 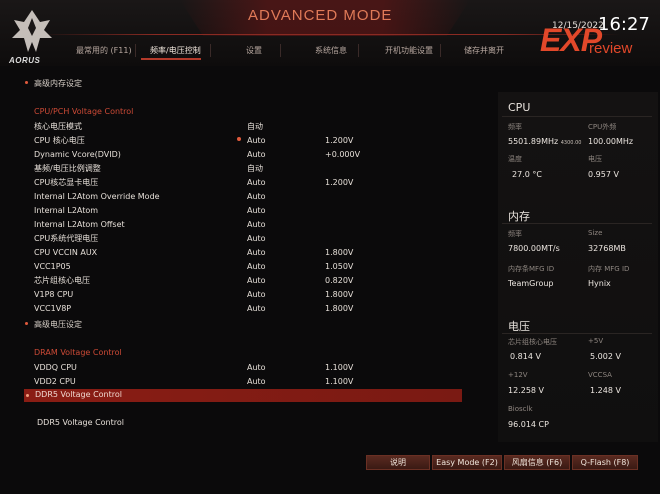 What do you see at coordinates (515, 127) in the screenshot?
I see `cpu-freq-label: 频率` at bounding box center [515, 127].